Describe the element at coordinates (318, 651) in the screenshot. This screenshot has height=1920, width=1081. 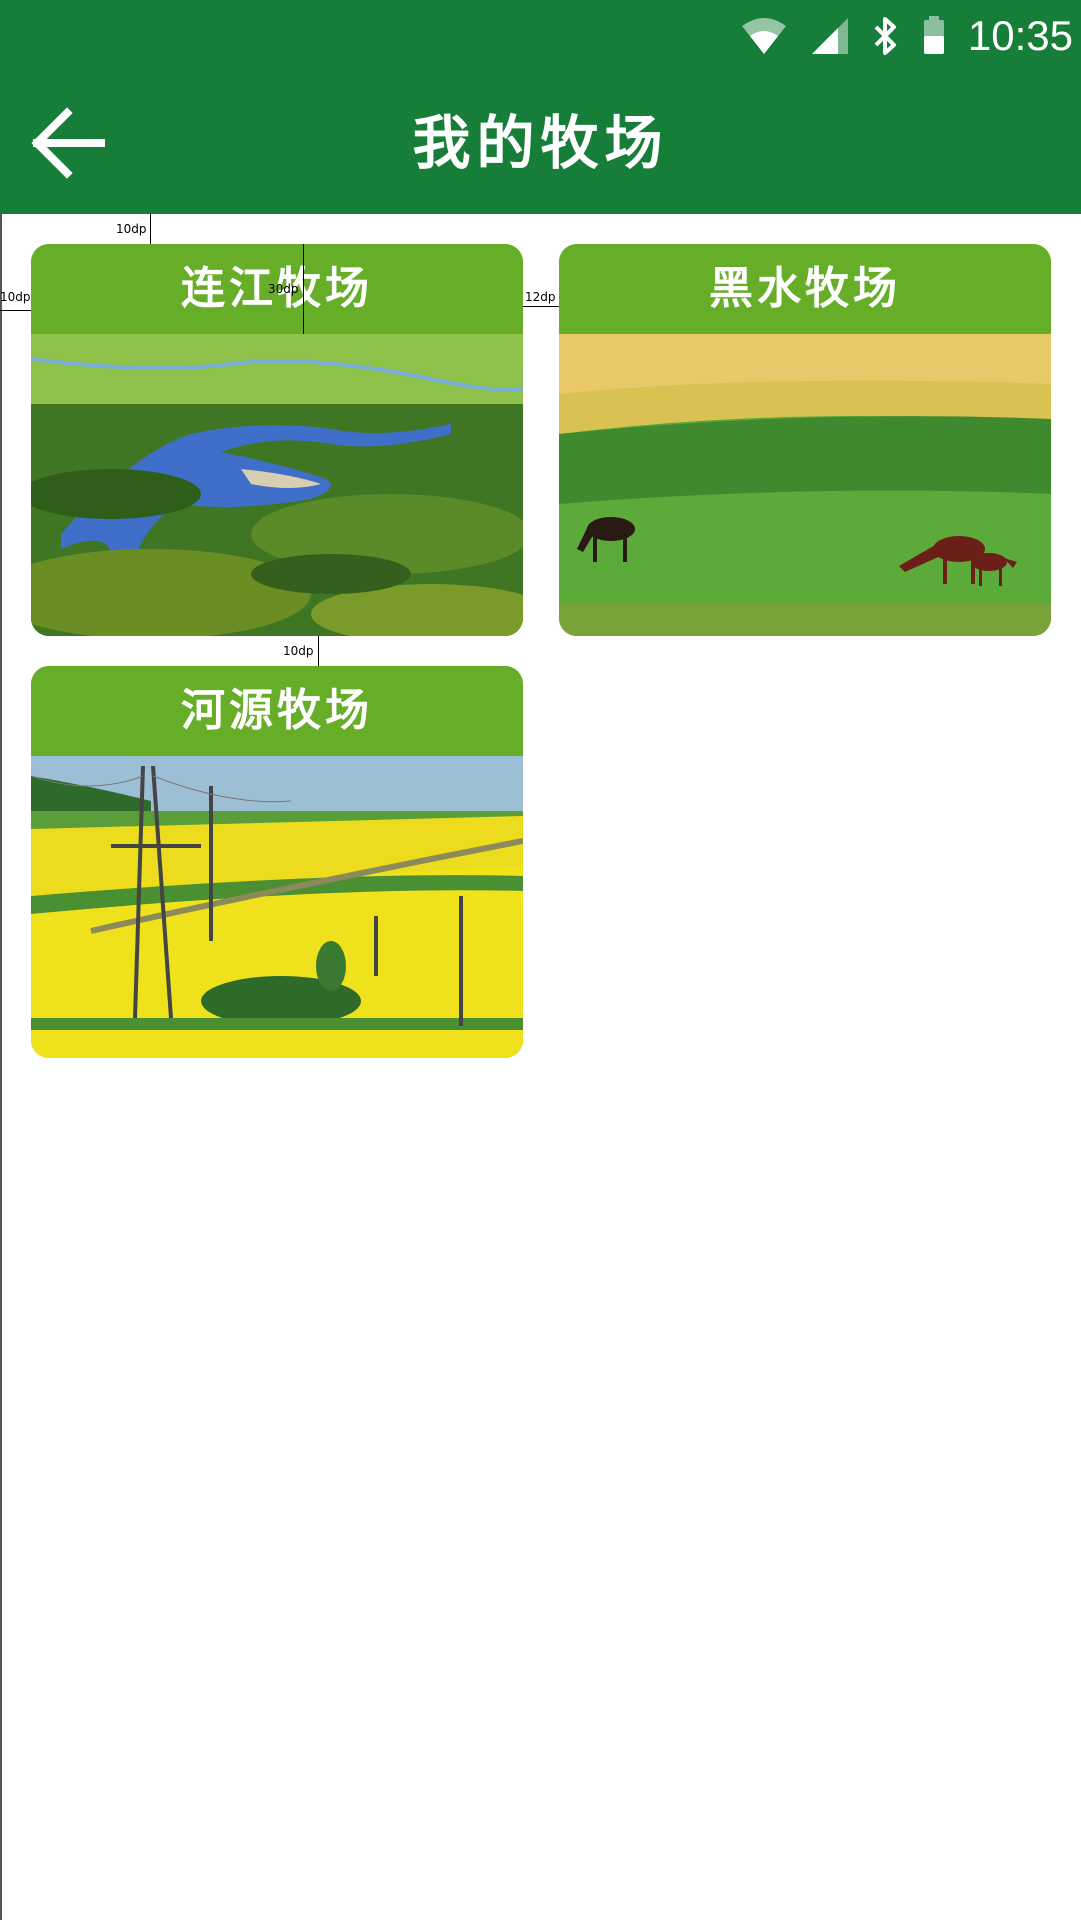
I see `dim-row-line` at that location.